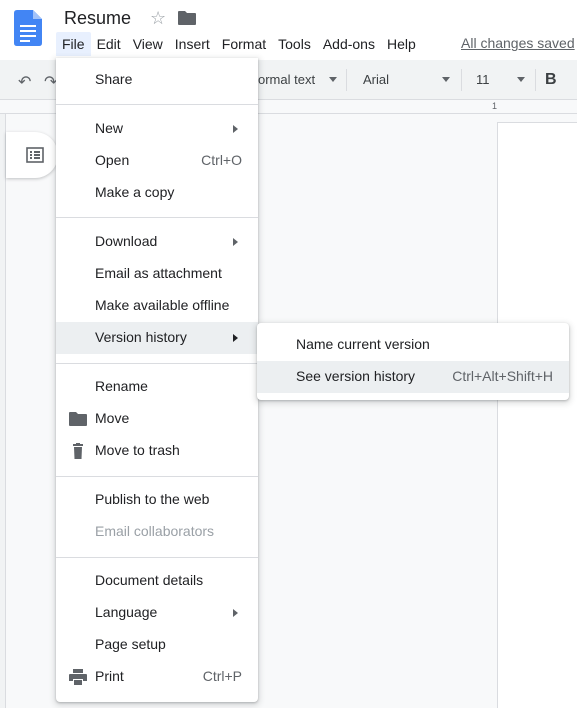 The width and height of the screenshot is (577, 708). What do you see at coordinates (141, 337) in the screenshot?
I see `menu-item-label: Version history` at bounding box center [141, 337].